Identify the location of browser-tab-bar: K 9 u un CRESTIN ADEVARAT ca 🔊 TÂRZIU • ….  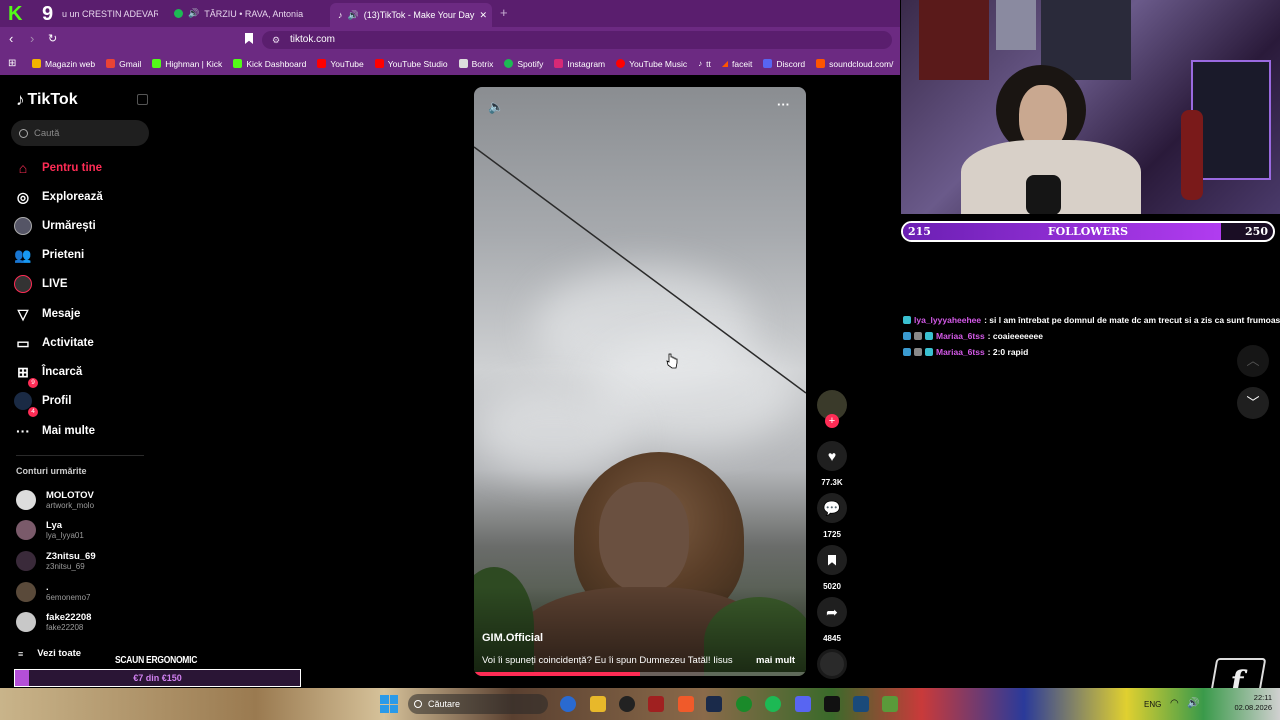
(450, 13).